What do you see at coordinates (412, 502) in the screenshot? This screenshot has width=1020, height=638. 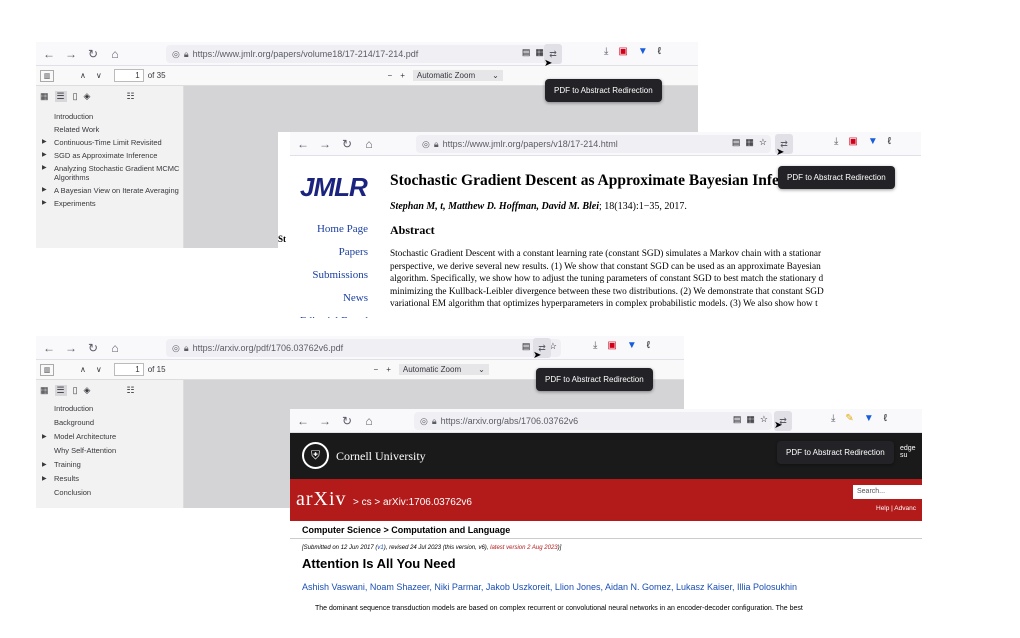 I see `breadcrumb: > cs > arXiv:1706.03762v6` at bounding box center [412, 502].